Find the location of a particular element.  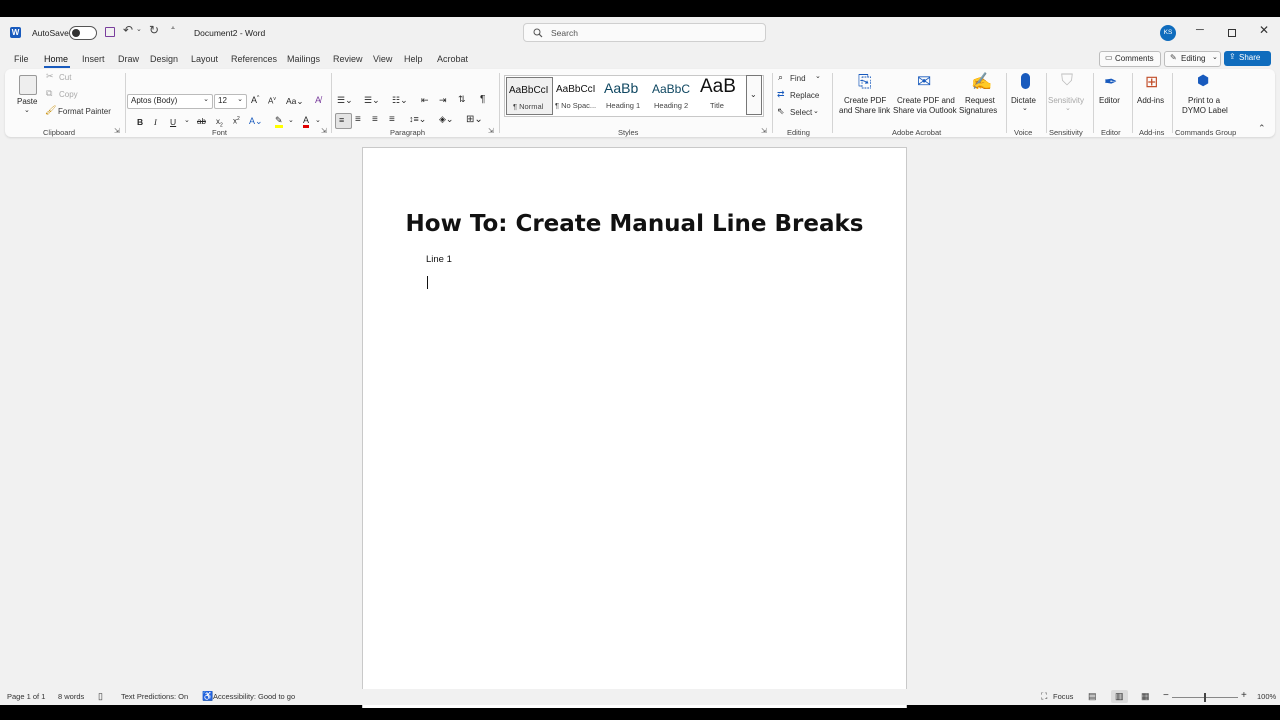

show-marks-icon: ¶ is located at coordinates (482, 99).